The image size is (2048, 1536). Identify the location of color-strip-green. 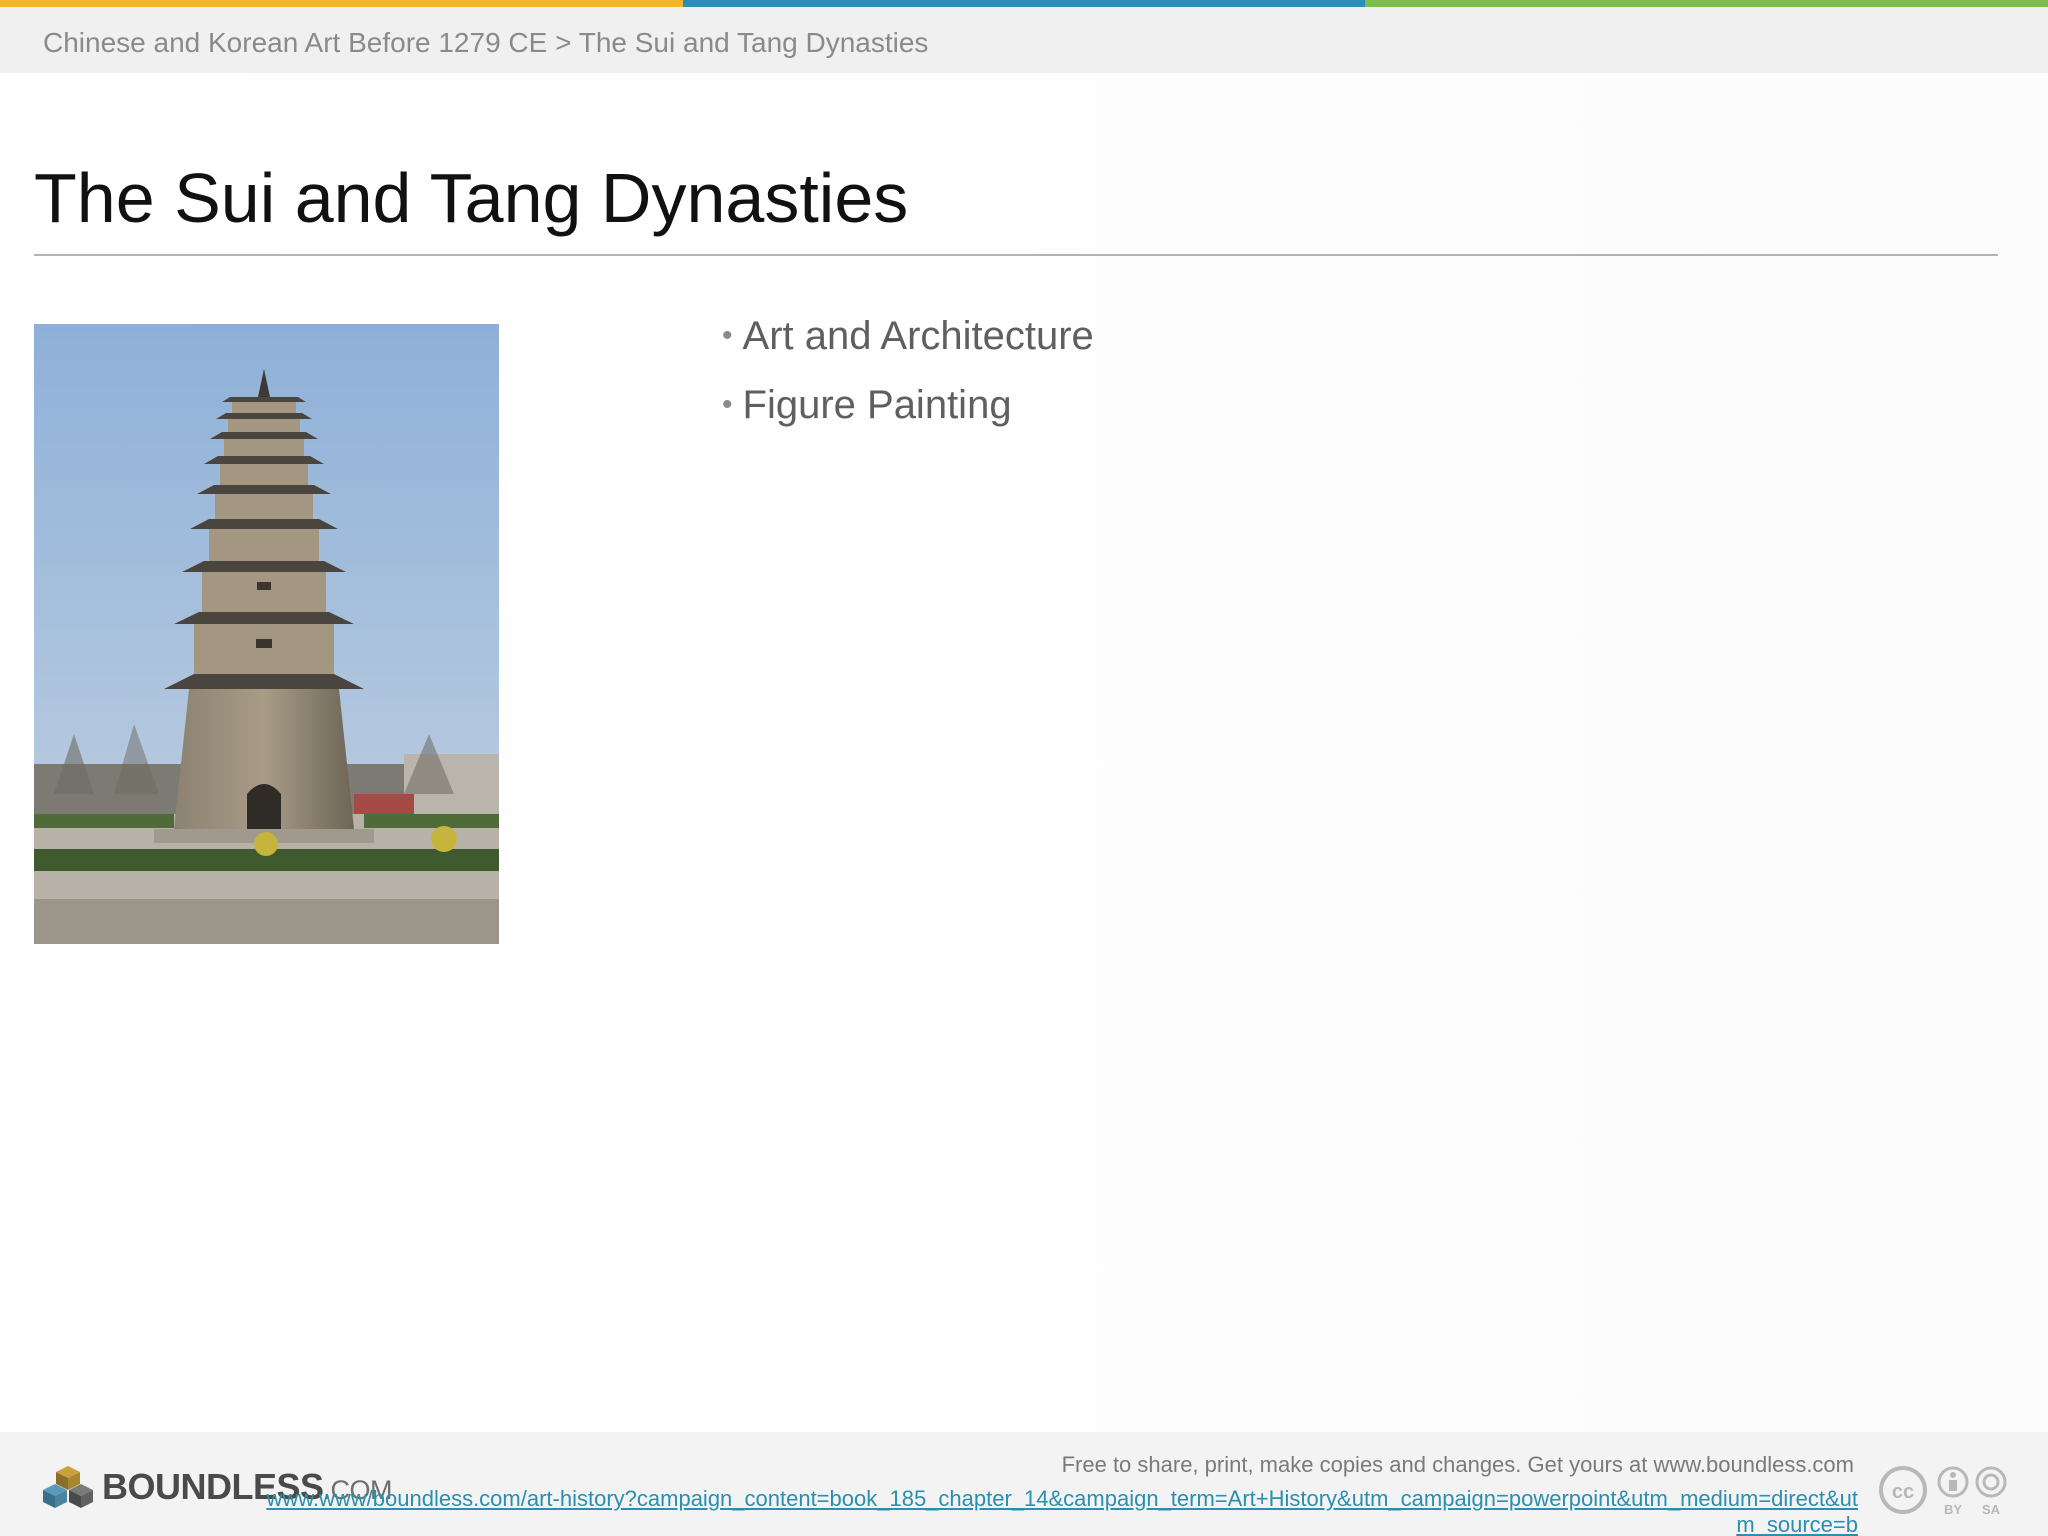
(1706, 3).